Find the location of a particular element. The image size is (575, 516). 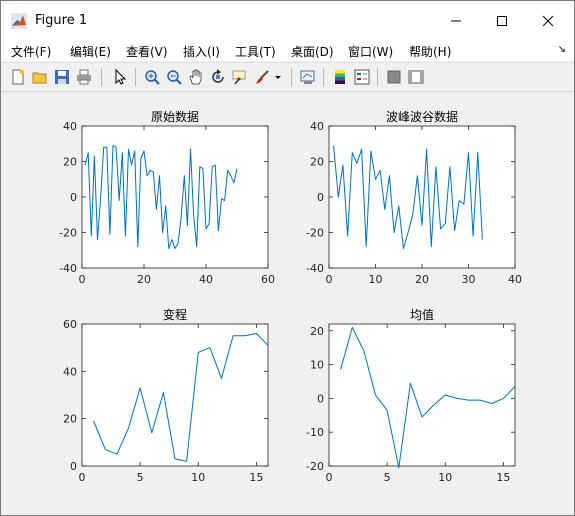

new-figure-button is located at coordinates (18, 77).